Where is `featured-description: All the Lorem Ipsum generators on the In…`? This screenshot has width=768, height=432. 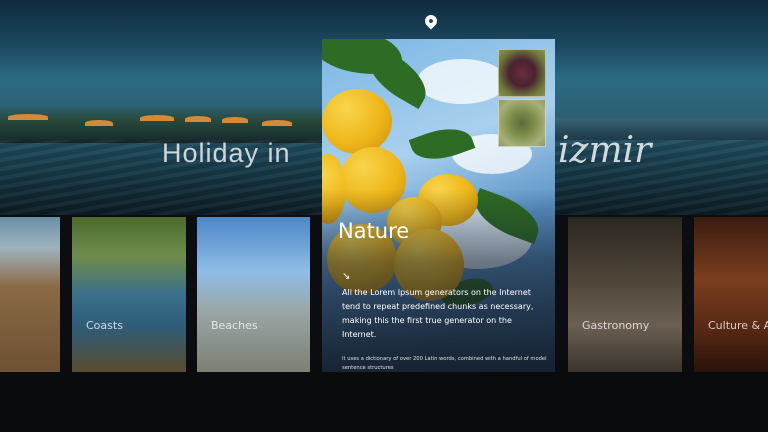
featured-description: All the Lorem Ipsum generators on the In… is located at coordinates (438, 313).